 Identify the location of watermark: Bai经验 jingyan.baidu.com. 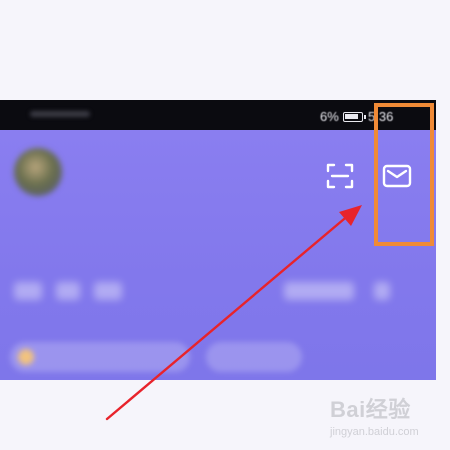
(387, 416).